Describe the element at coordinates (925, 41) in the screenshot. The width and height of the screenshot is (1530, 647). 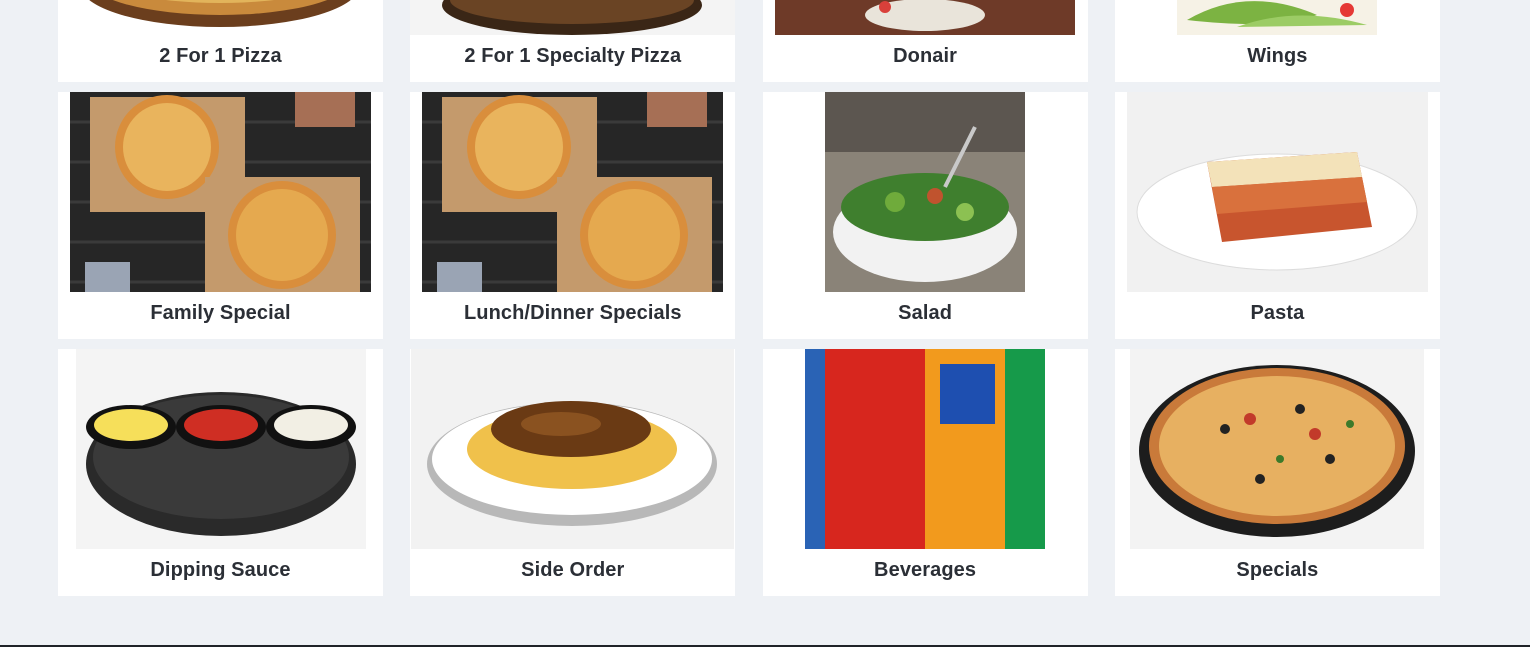
I see `category-card-donair: Donair` at that location.